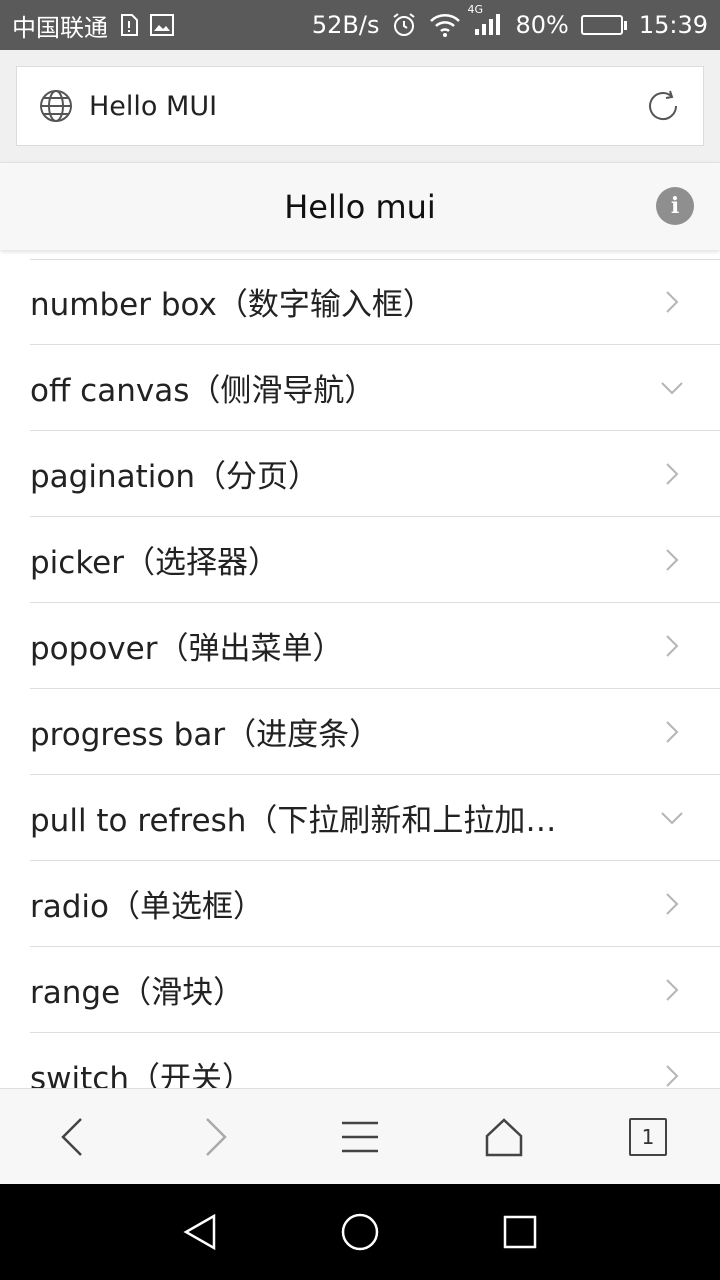 Image resolution: width=720 pixels, height=1280 pixels. I want to click on nav-bar: Hello mui i, so click(360, 206).